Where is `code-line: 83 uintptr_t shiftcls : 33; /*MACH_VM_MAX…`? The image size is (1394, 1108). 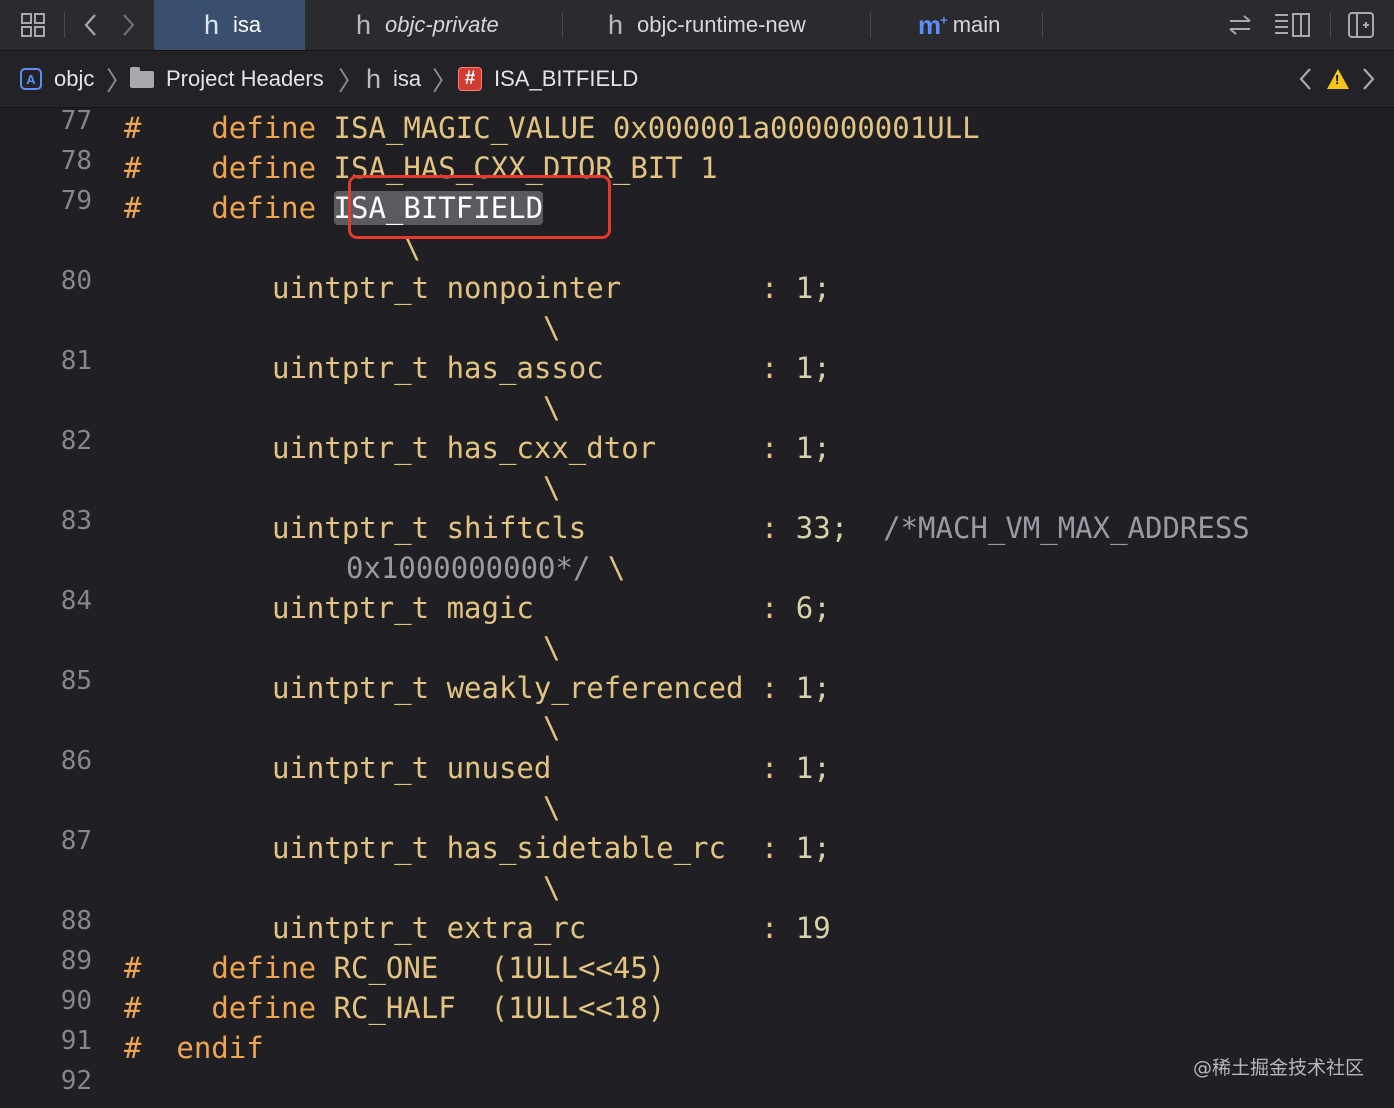
code-line: 83 uintptr_t shiftcls : 33; /*MACH_VM_MAX… is located at coordinates (697, 527).